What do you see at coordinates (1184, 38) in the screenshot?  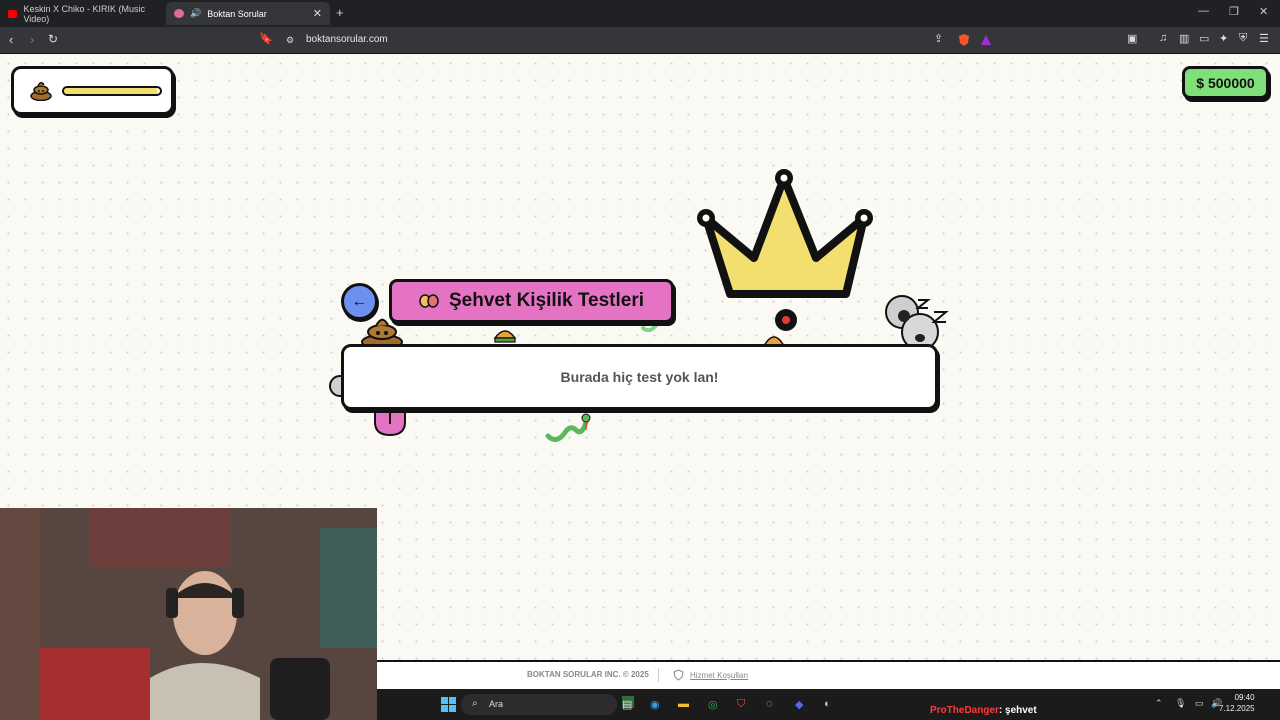 I see `sidebar-icon: ▥` at bounding box center [1184, 38].